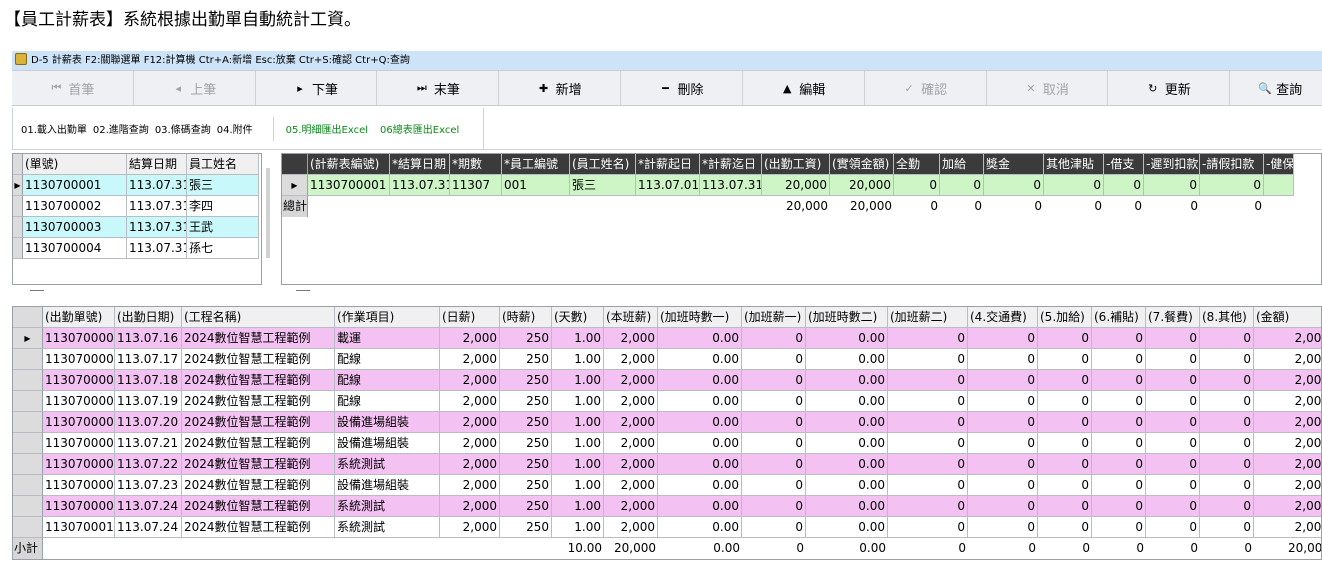  What do you see at coordinates (1048, 88) in the screenshot?
I see `toolbar-button-cancel: ✕ 取消` at bounding box center [1048, 88].